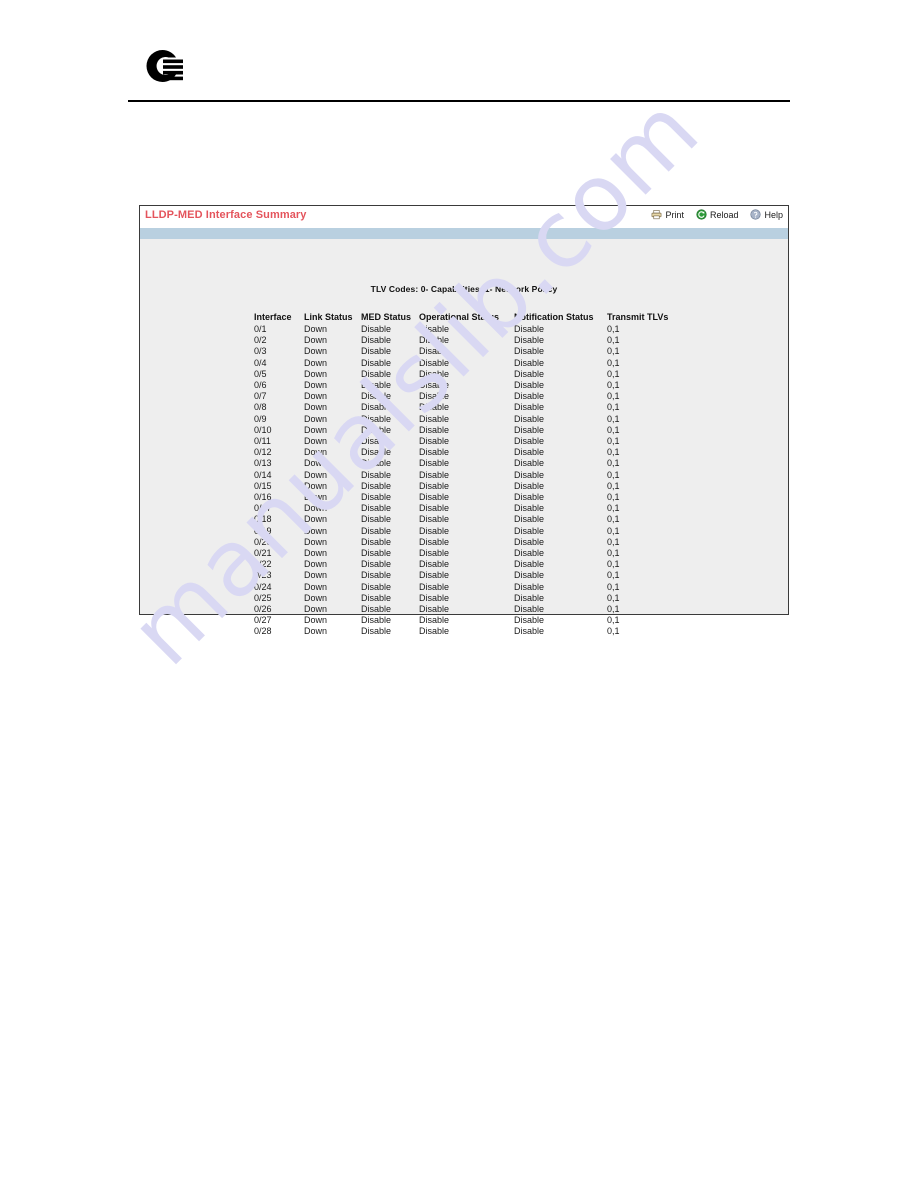  Describe the element at coordinates (461, 508) in the screenshot. I see `table-row: 0/17 Down Disable Disable Disable 0,1` at that location.